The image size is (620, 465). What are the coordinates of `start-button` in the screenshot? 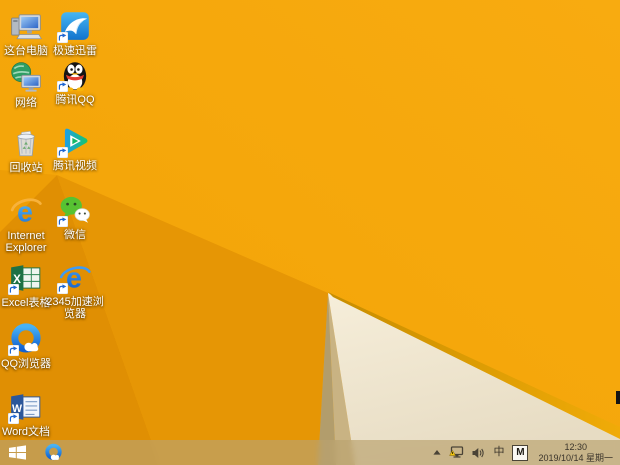 It's located at (17, 452).